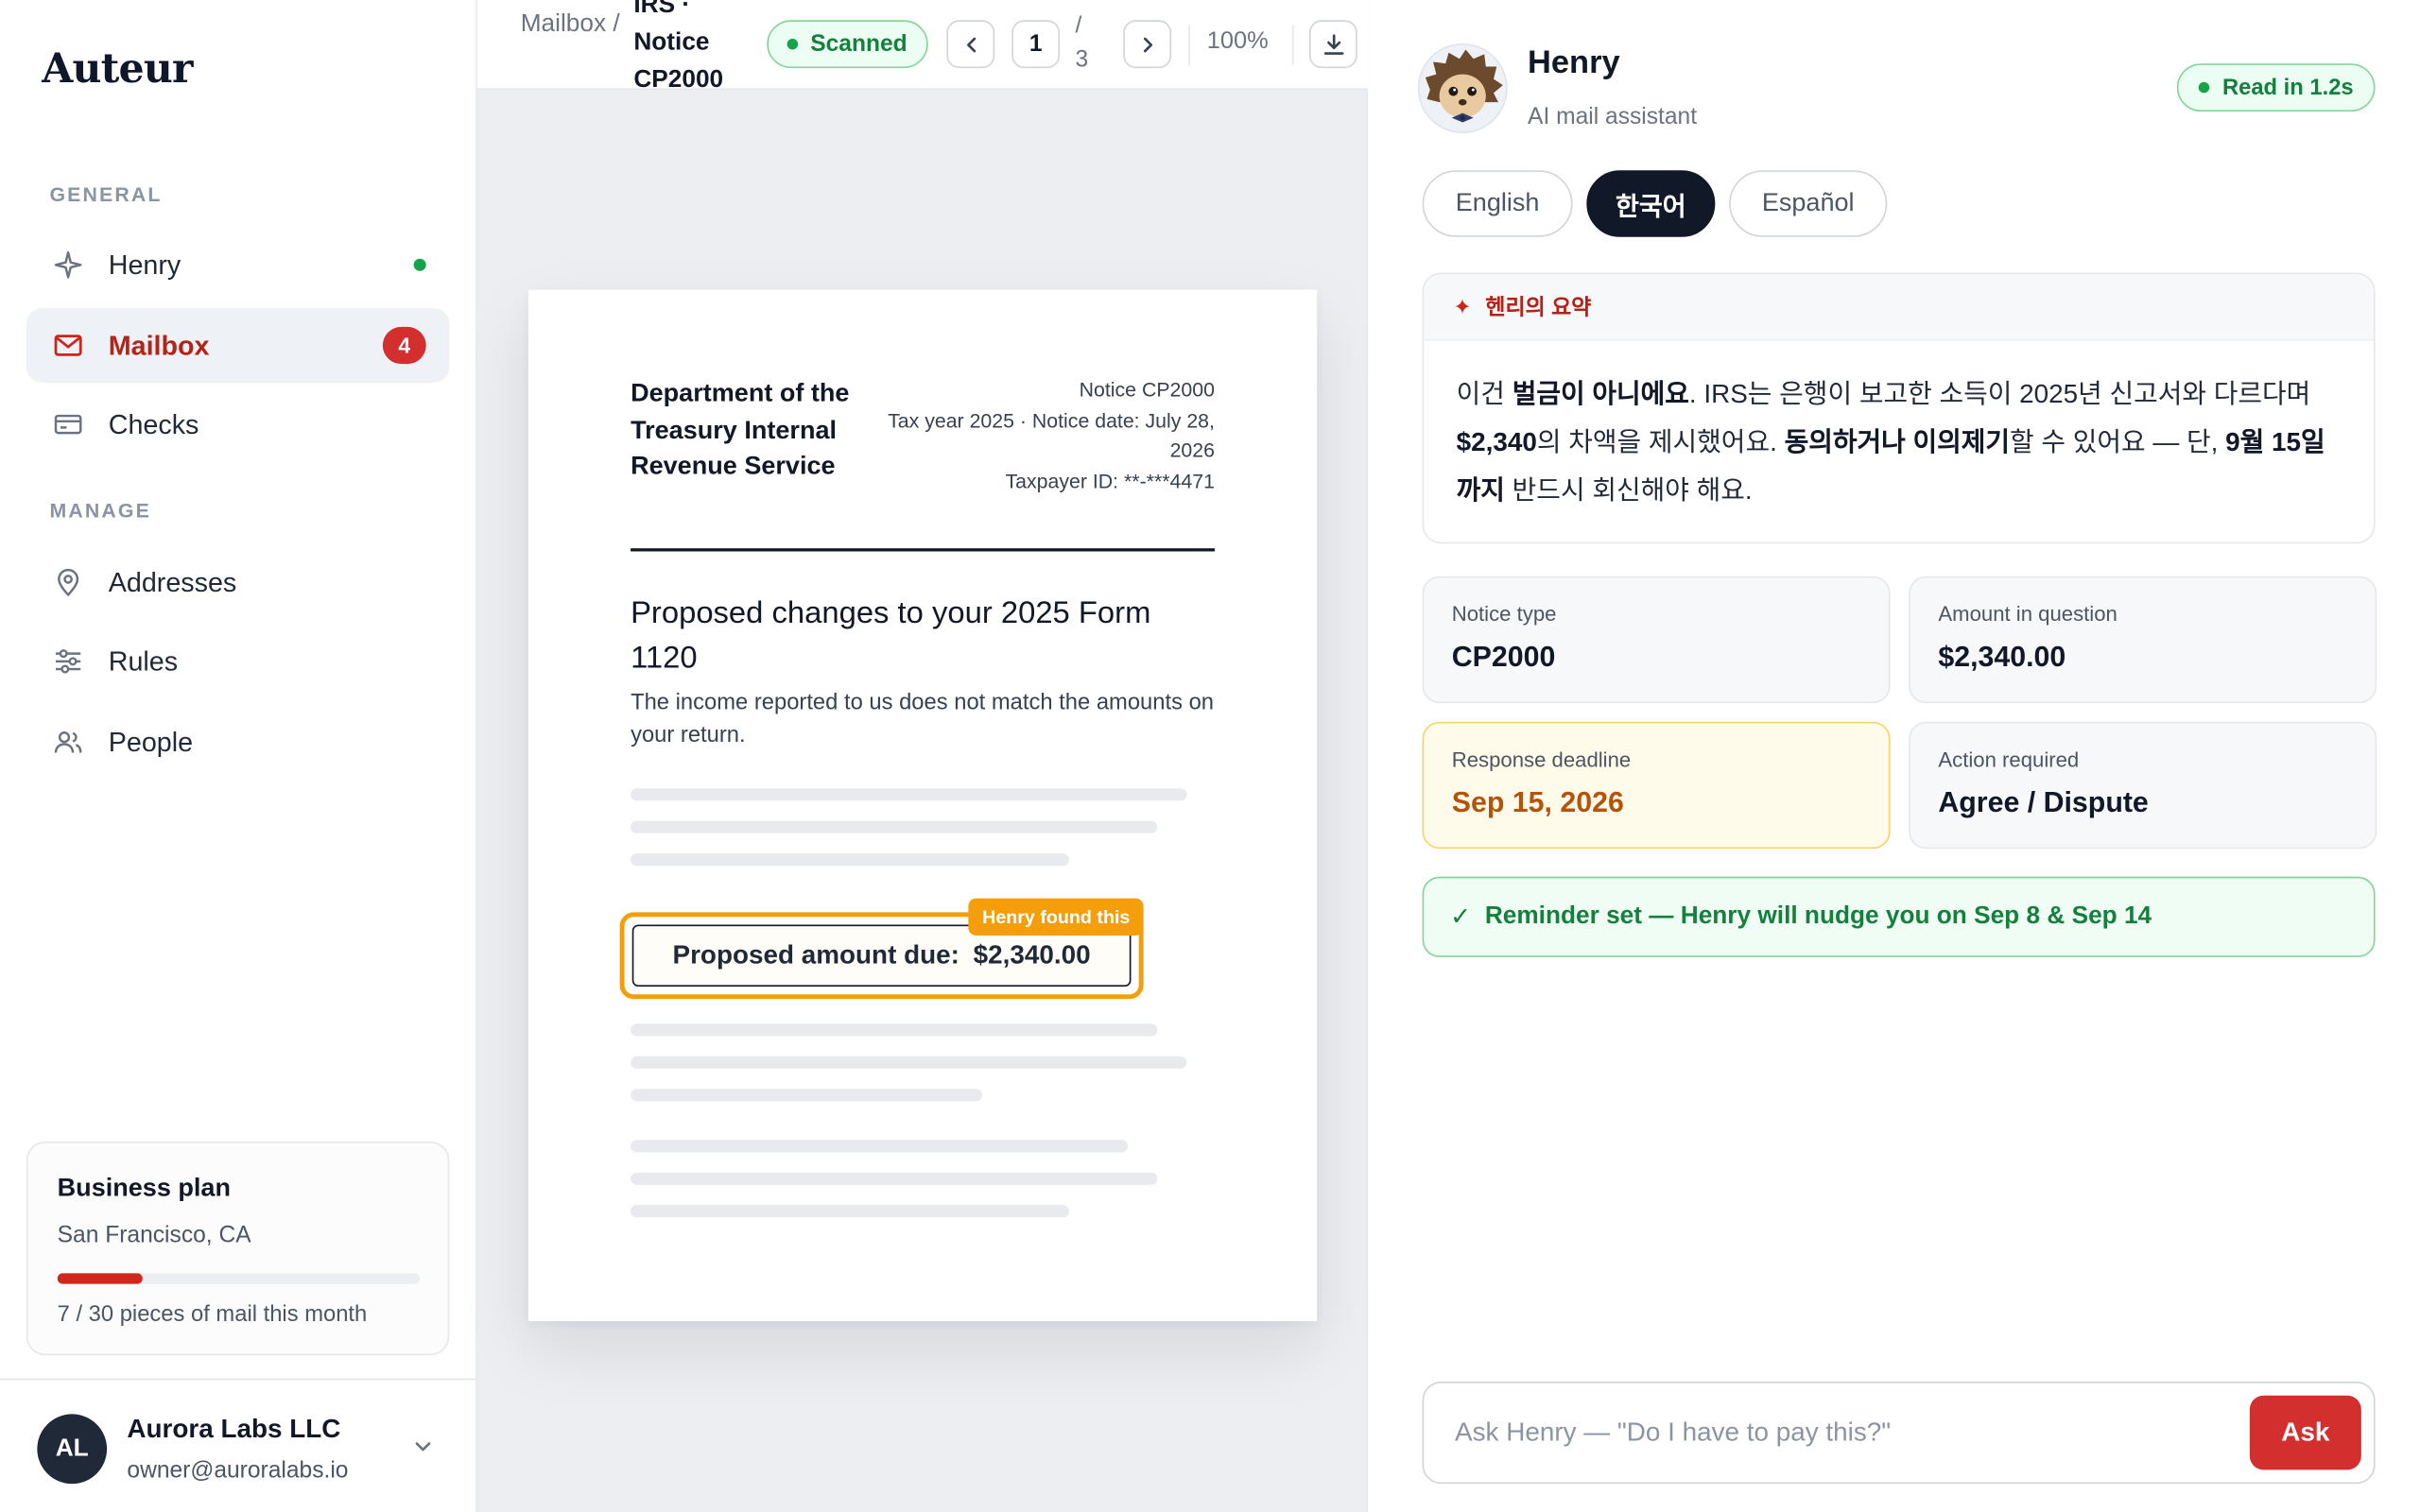  I want to click on language-tab-english: English, so click(1497, 203).